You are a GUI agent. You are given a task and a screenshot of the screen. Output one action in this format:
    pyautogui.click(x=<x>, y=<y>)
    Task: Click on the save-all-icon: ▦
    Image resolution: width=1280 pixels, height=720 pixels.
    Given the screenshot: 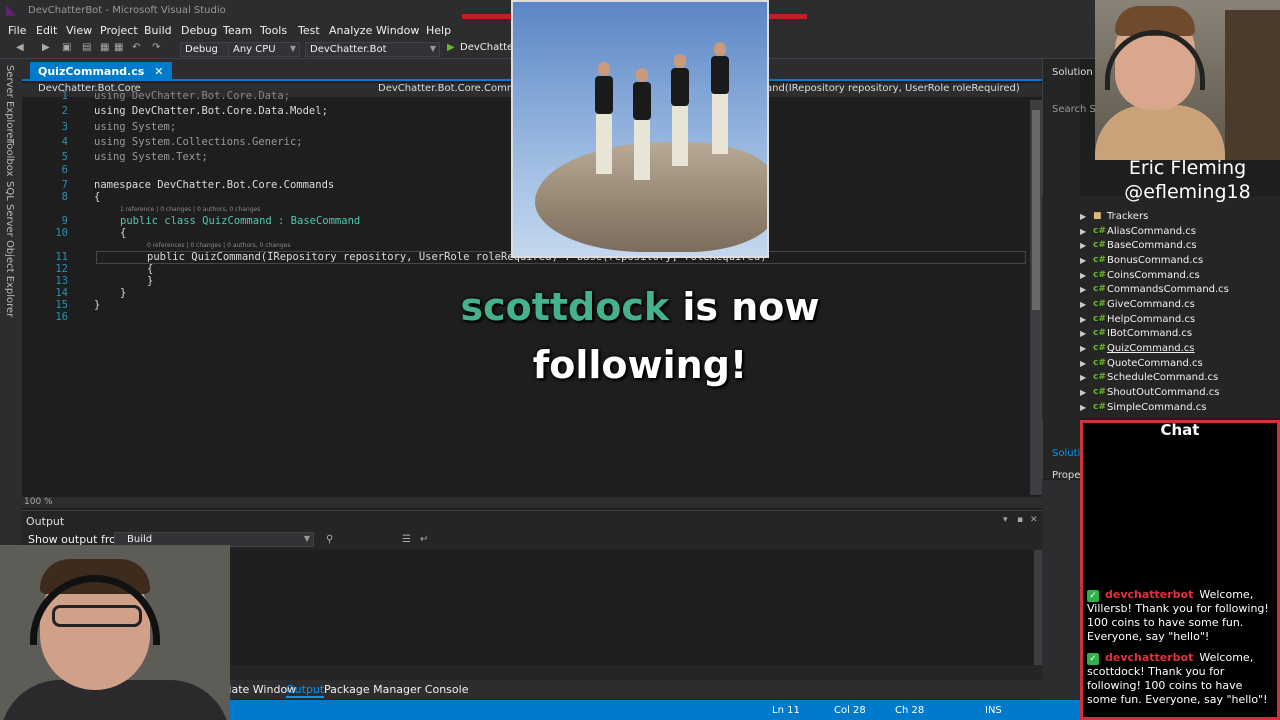 What is the action you would take?
    pyautogui.click(x=118, y=47)
    